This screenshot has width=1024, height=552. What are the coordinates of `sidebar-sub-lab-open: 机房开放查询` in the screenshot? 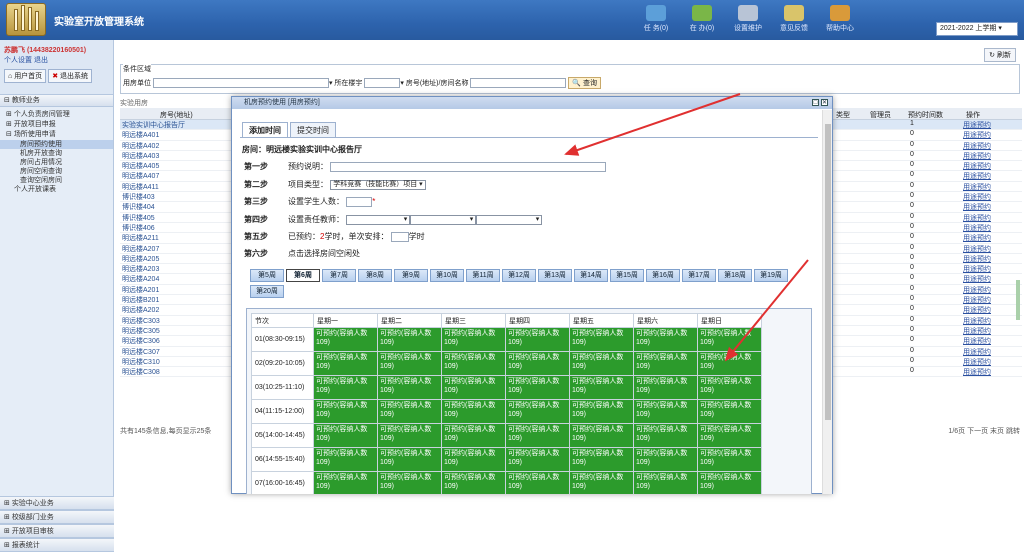 It's located at (56, 153).